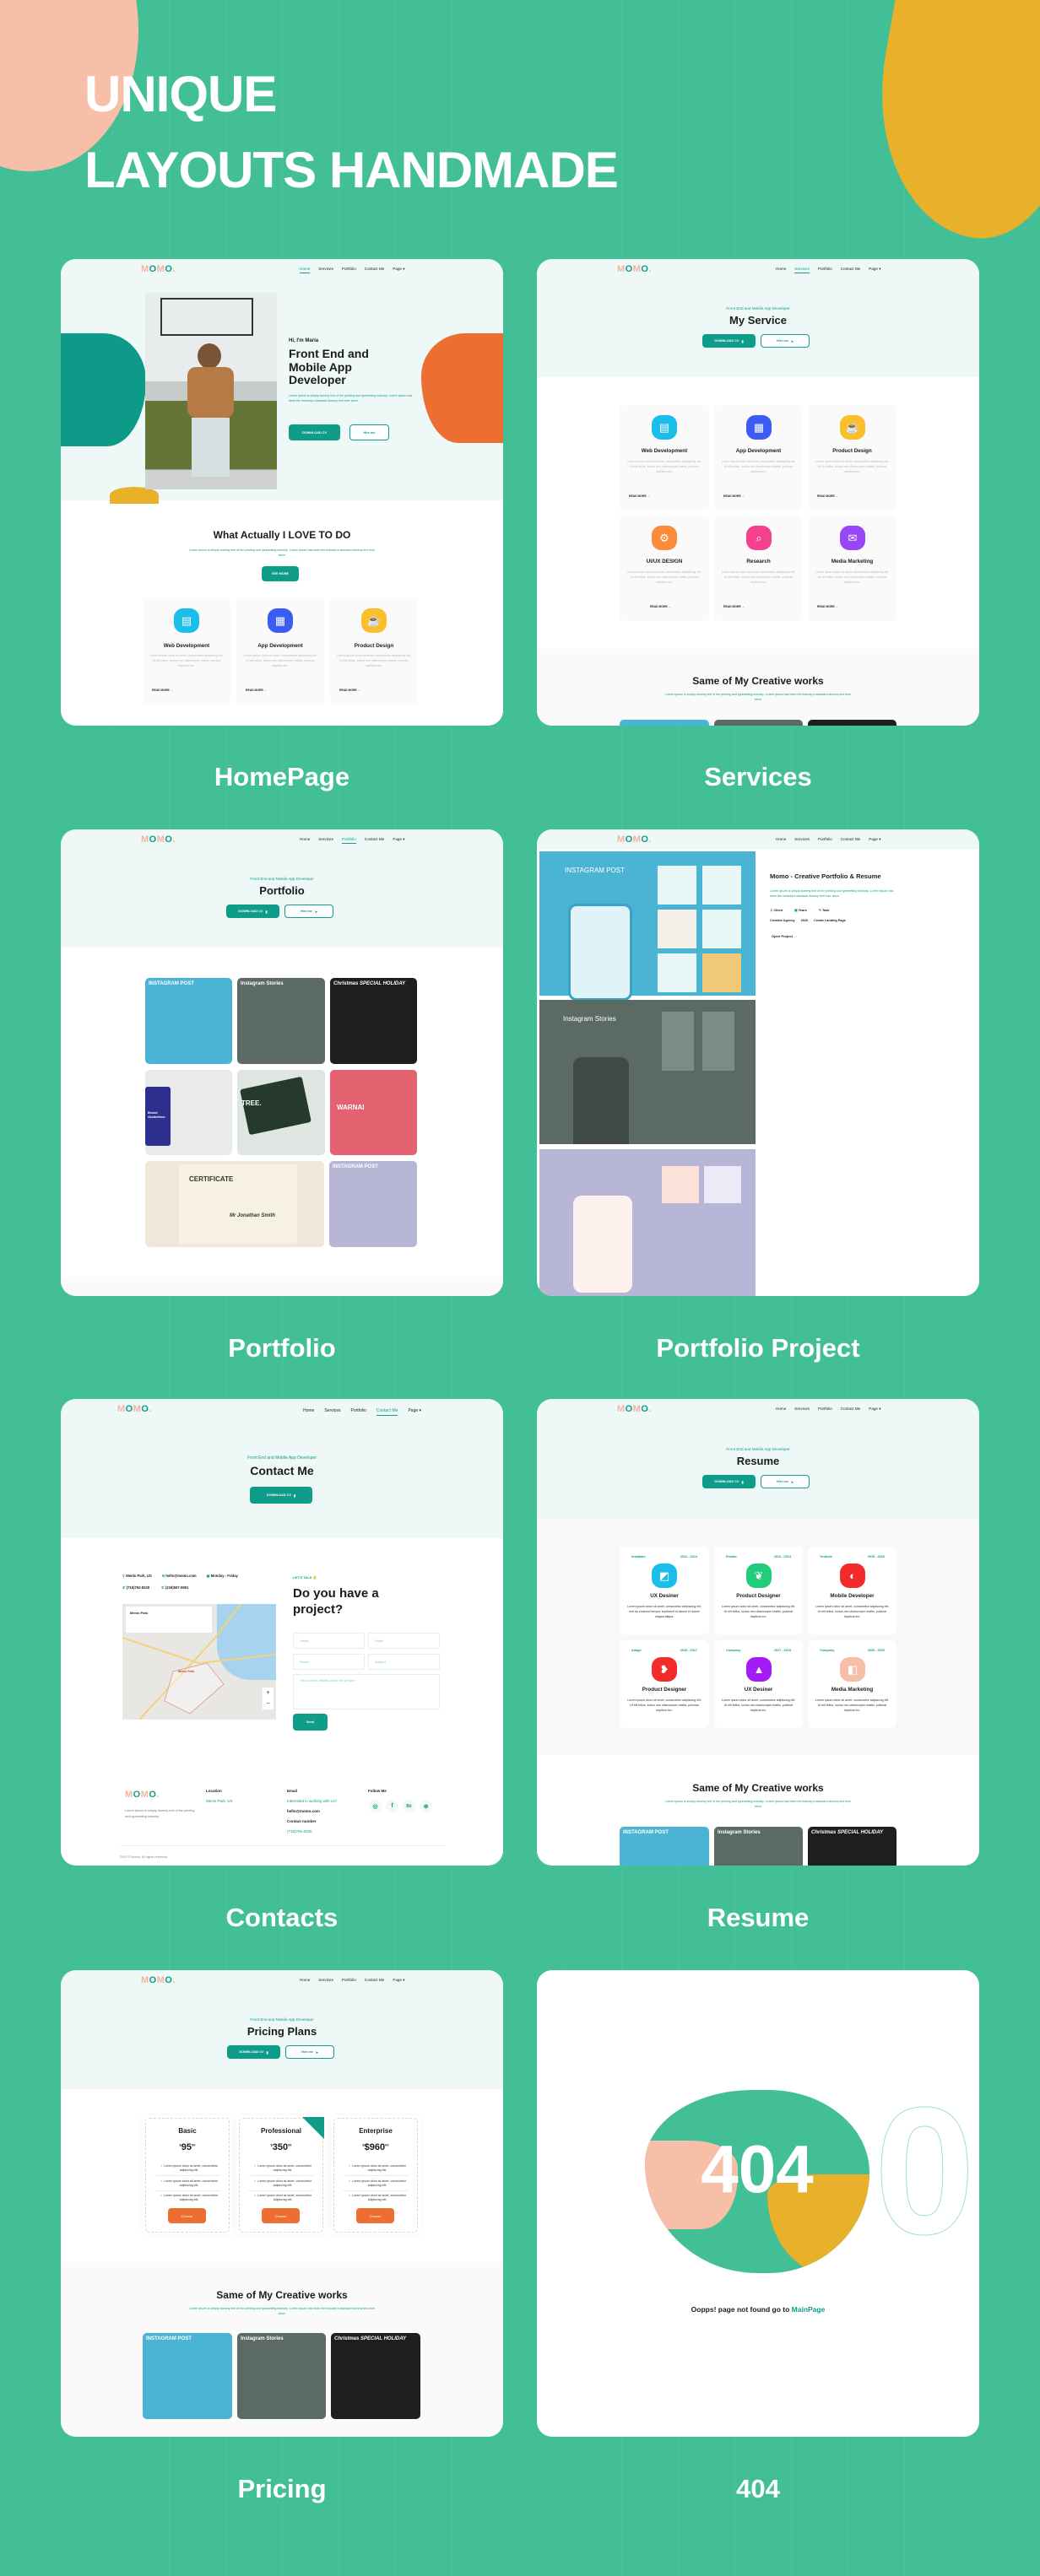 This screenshot has height=2576, width=1040. I want to click on main-page-link: MainPage, so click(809, 2309).